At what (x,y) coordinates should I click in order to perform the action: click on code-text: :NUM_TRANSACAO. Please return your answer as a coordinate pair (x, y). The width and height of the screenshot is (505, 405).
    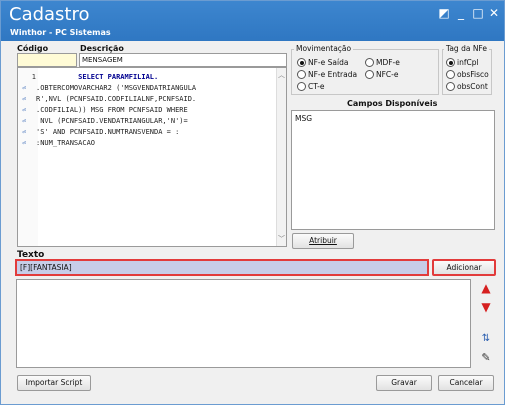
    Looking at the image, I should click on (66, 143).